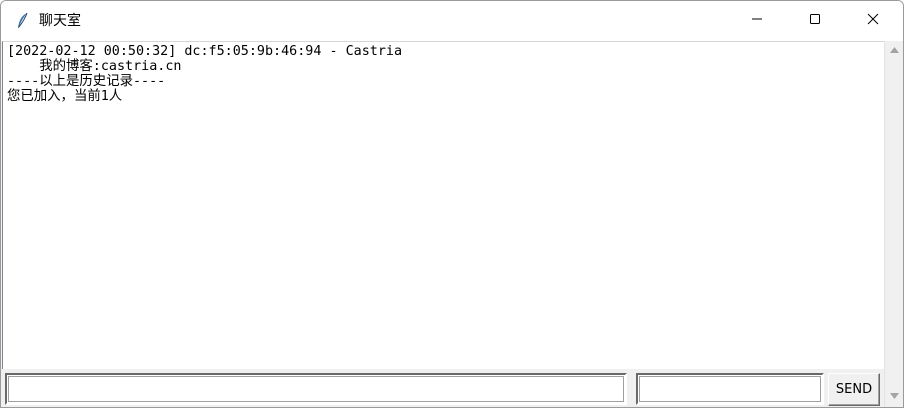 The height and width of the screenshot is (408, 904). Describe the element at coordinates (23, 21) in the screenshot. I see `feather-icon` at that location.